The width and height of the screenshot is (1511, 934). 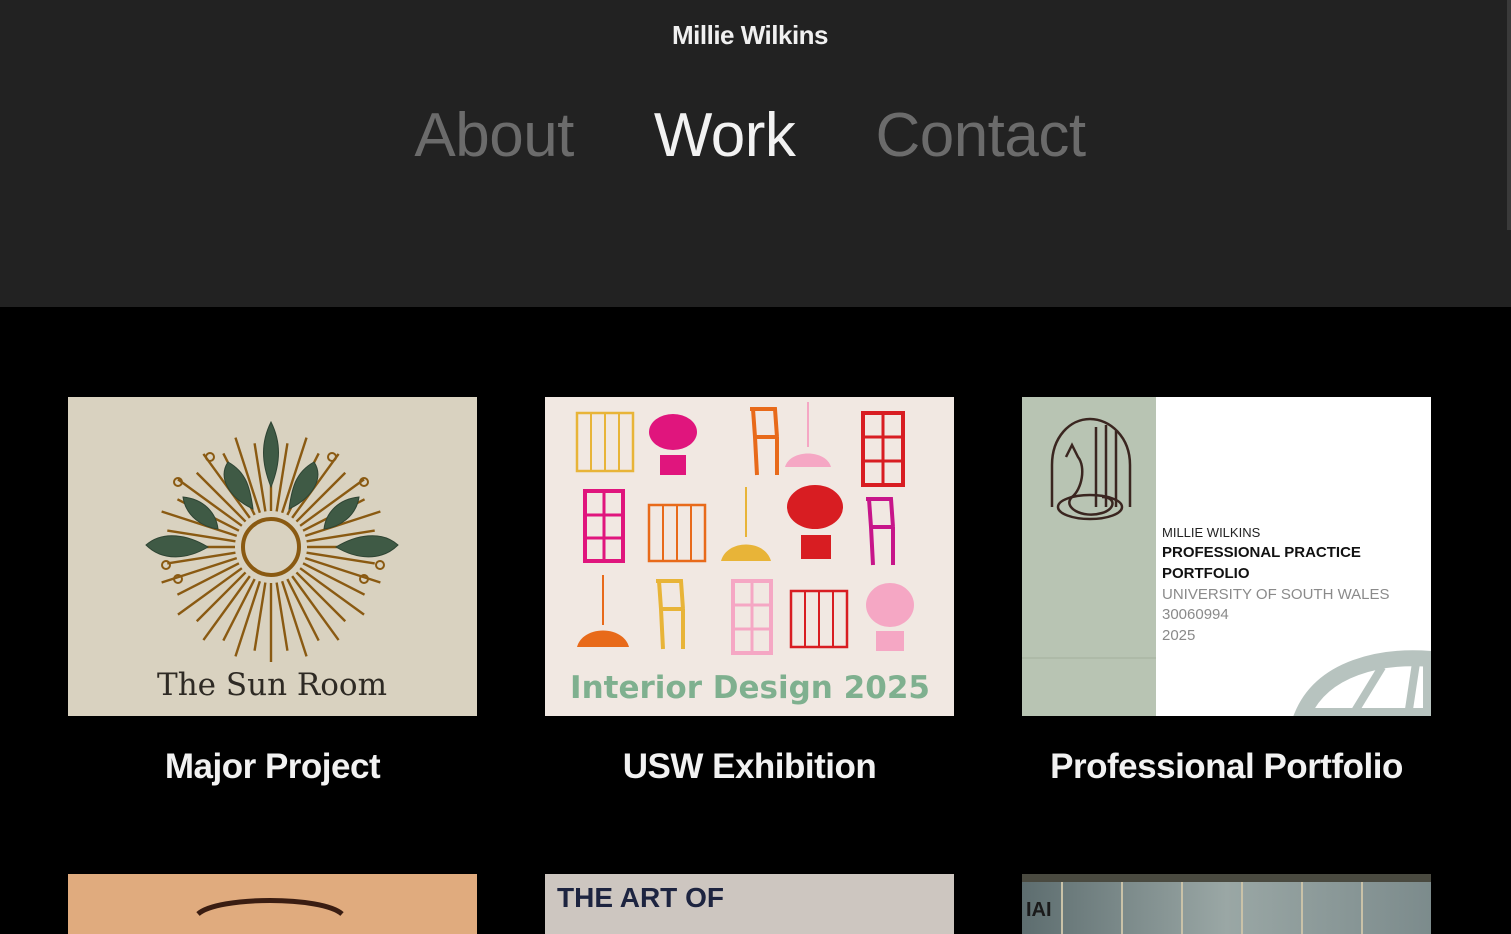 I want to click on project-title: Professional Portfolio, so click(x=1226, y=767).